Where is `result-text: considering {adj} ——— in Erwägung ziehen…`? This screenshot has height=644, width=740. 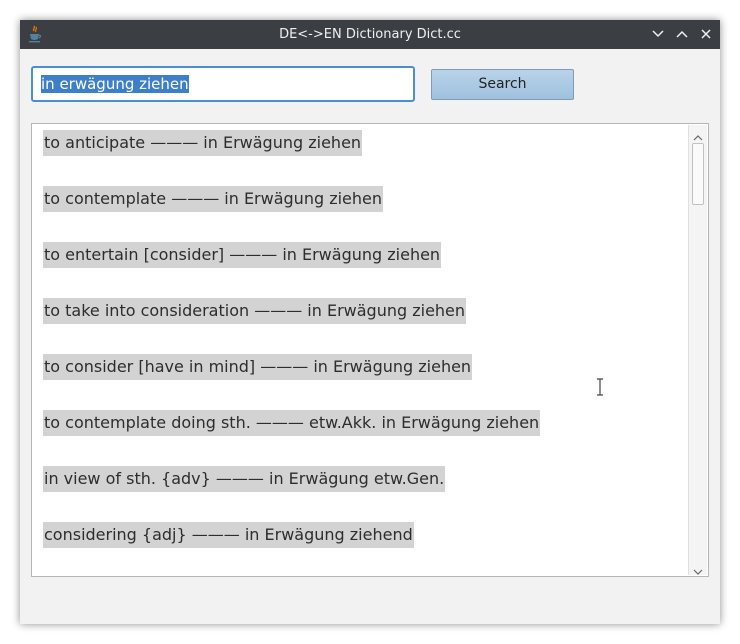
result-text: considering {adj} ——— in Erwägung ziehen… is located at coordinates (228, 535).